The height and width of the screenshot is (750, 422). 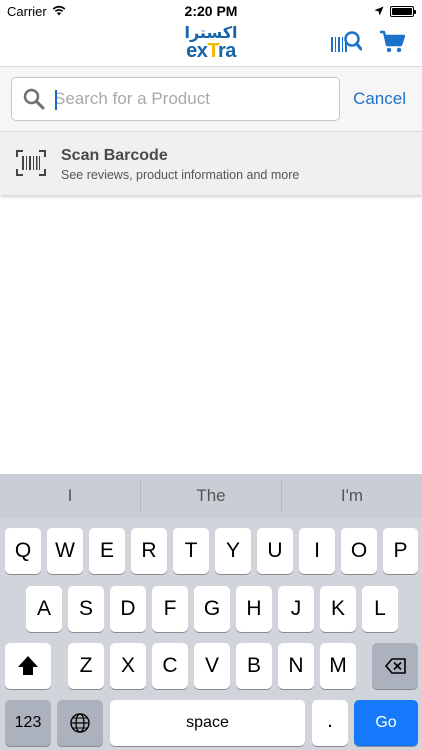 I want to click on key-d: D, so click(x=128, y=609).